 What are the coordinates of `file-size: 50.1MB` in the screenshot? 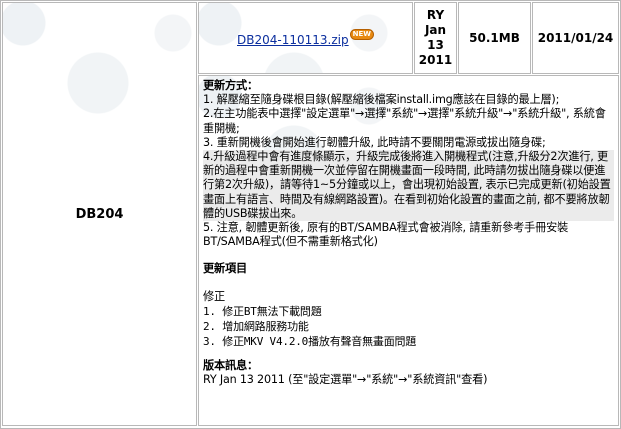 It's located at (494, 38).